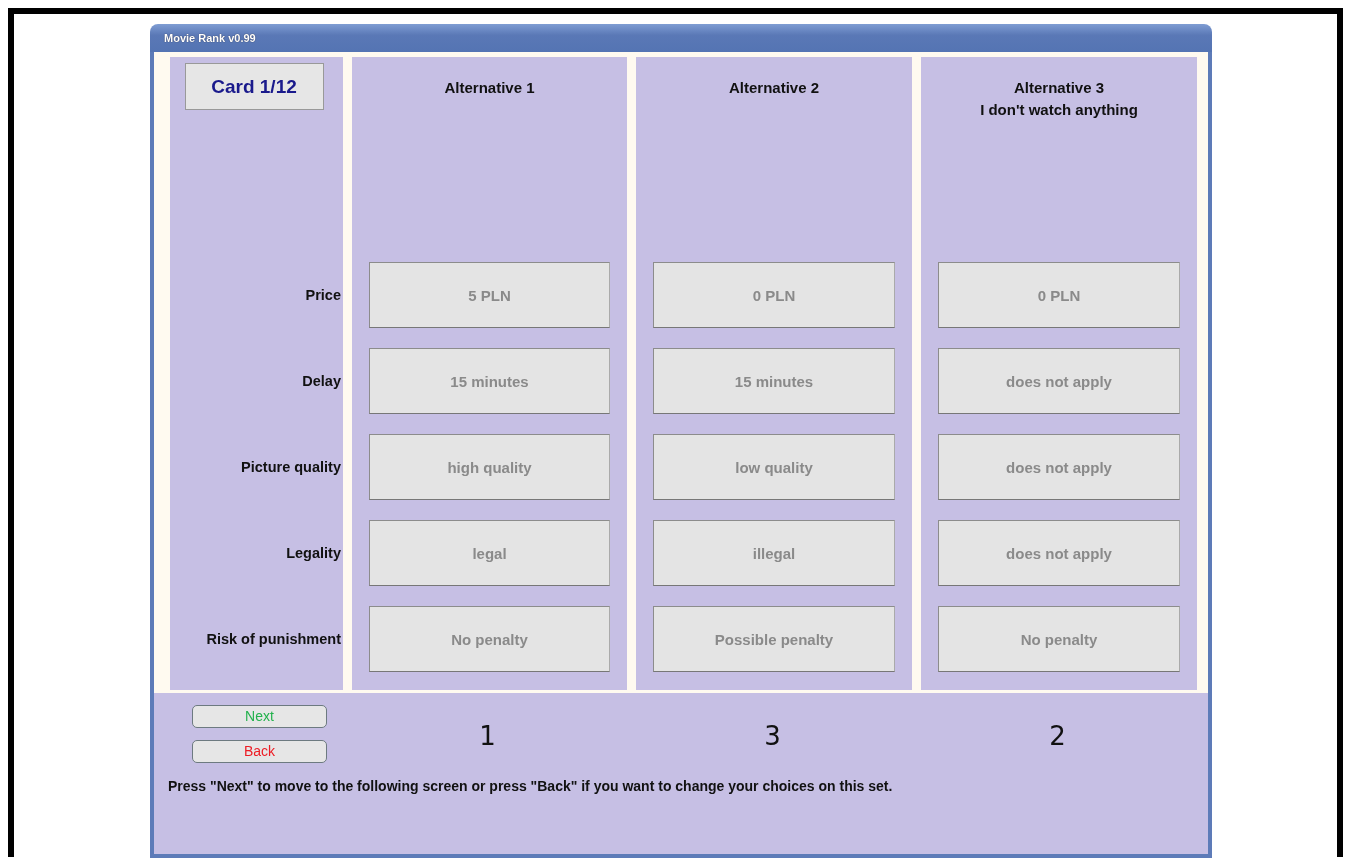 The height and width of the screenshot is (863, 1351). Describe the element at coordinates (290, 467) in the screenshot. I see `attribute-label: Picture quality` at that location.